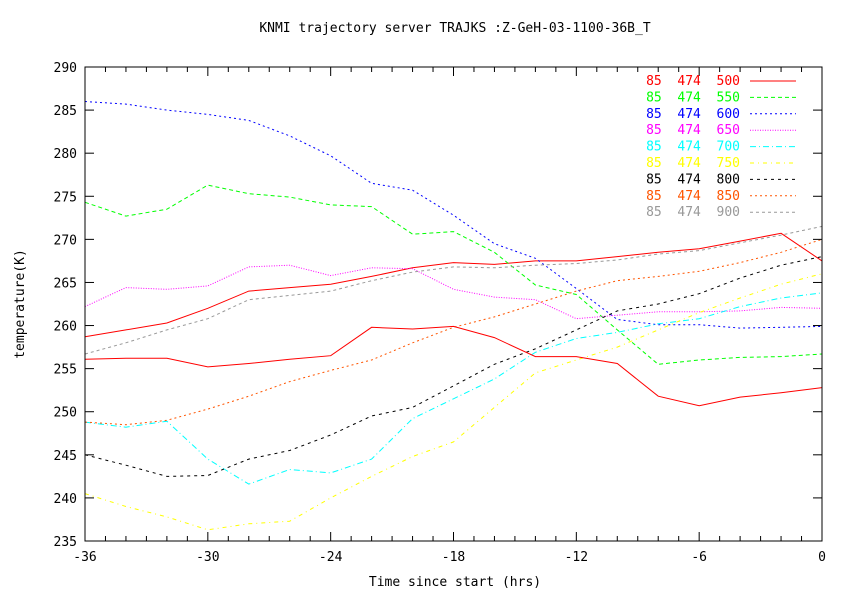 Image resolution: width=843 pixels, height=590 pixels. Describe the element at coordinates (65, 283) in the screenshot. I see `y-tick-label: 265` at that location.